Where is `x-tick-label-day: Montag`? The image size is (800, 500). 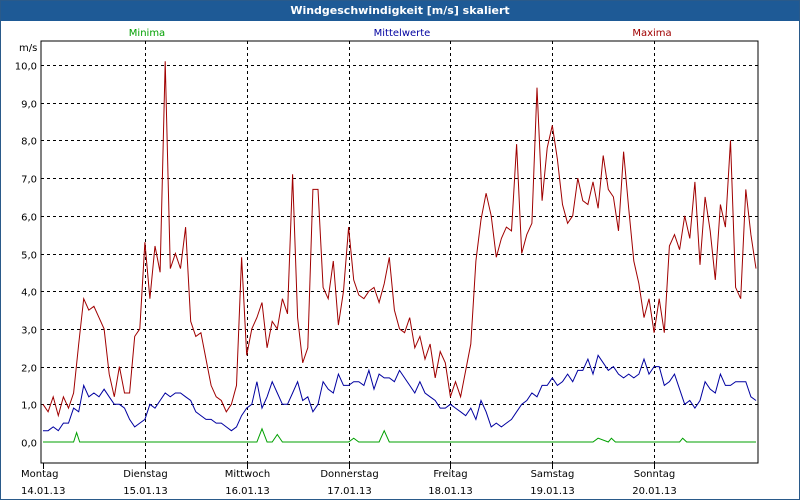 x-tick-label-day: Montag is located at coordinates (39, 474).